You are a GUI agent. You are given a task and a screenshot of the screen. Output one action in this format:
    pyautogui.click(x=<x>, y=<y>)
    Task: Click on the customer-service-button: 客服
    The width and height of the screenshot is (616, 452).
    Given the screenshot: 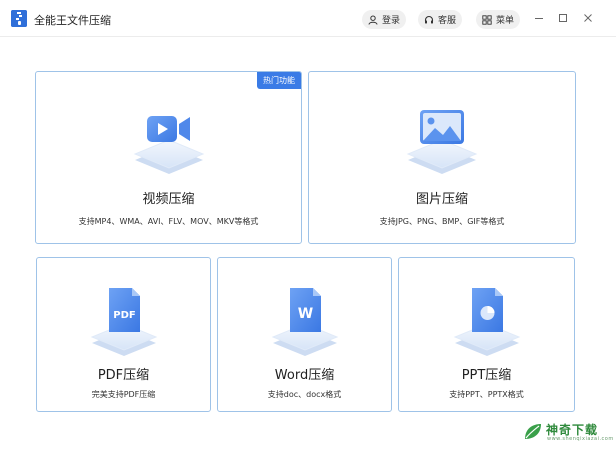 What is the action you would take?
    pyautogui.click(x=440, y=19)
    